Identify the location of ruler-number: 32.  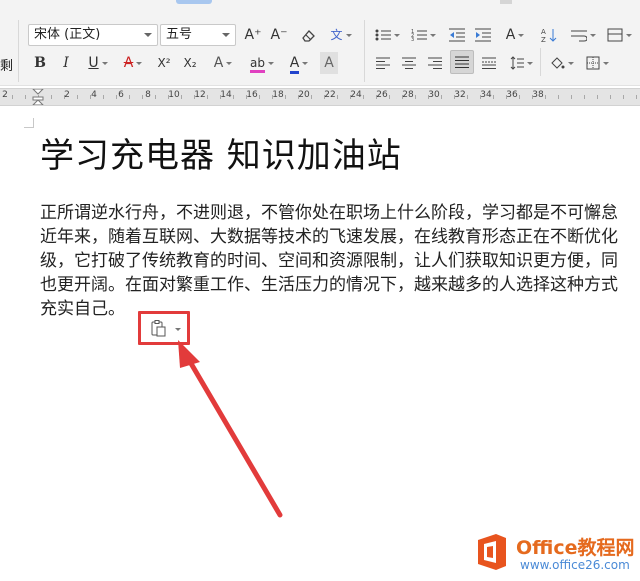
(460, 95).